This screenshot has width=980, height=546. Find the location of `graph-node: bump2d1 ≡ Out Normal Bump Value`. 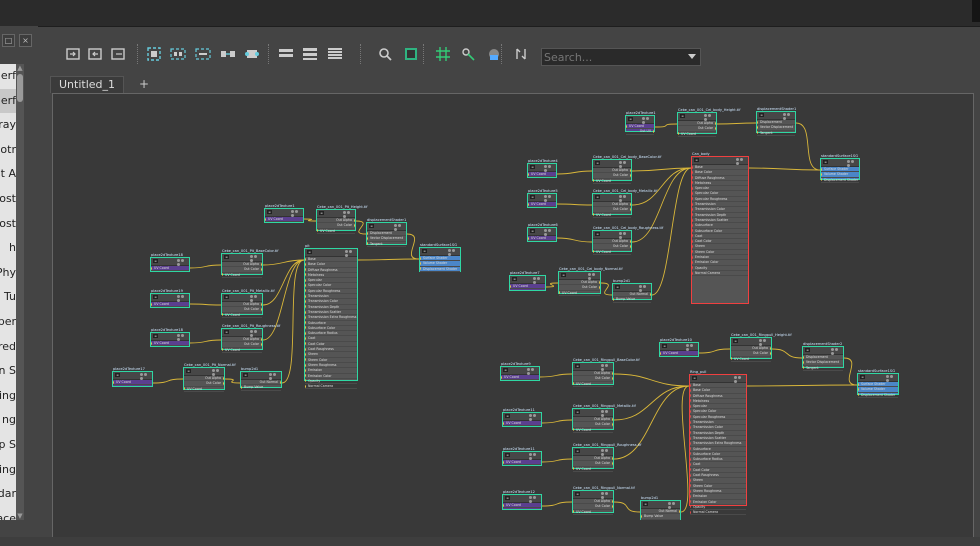

graph-node: bump2d1 ≡ Out Normal Bump Value is located at coordinates (632, 291).